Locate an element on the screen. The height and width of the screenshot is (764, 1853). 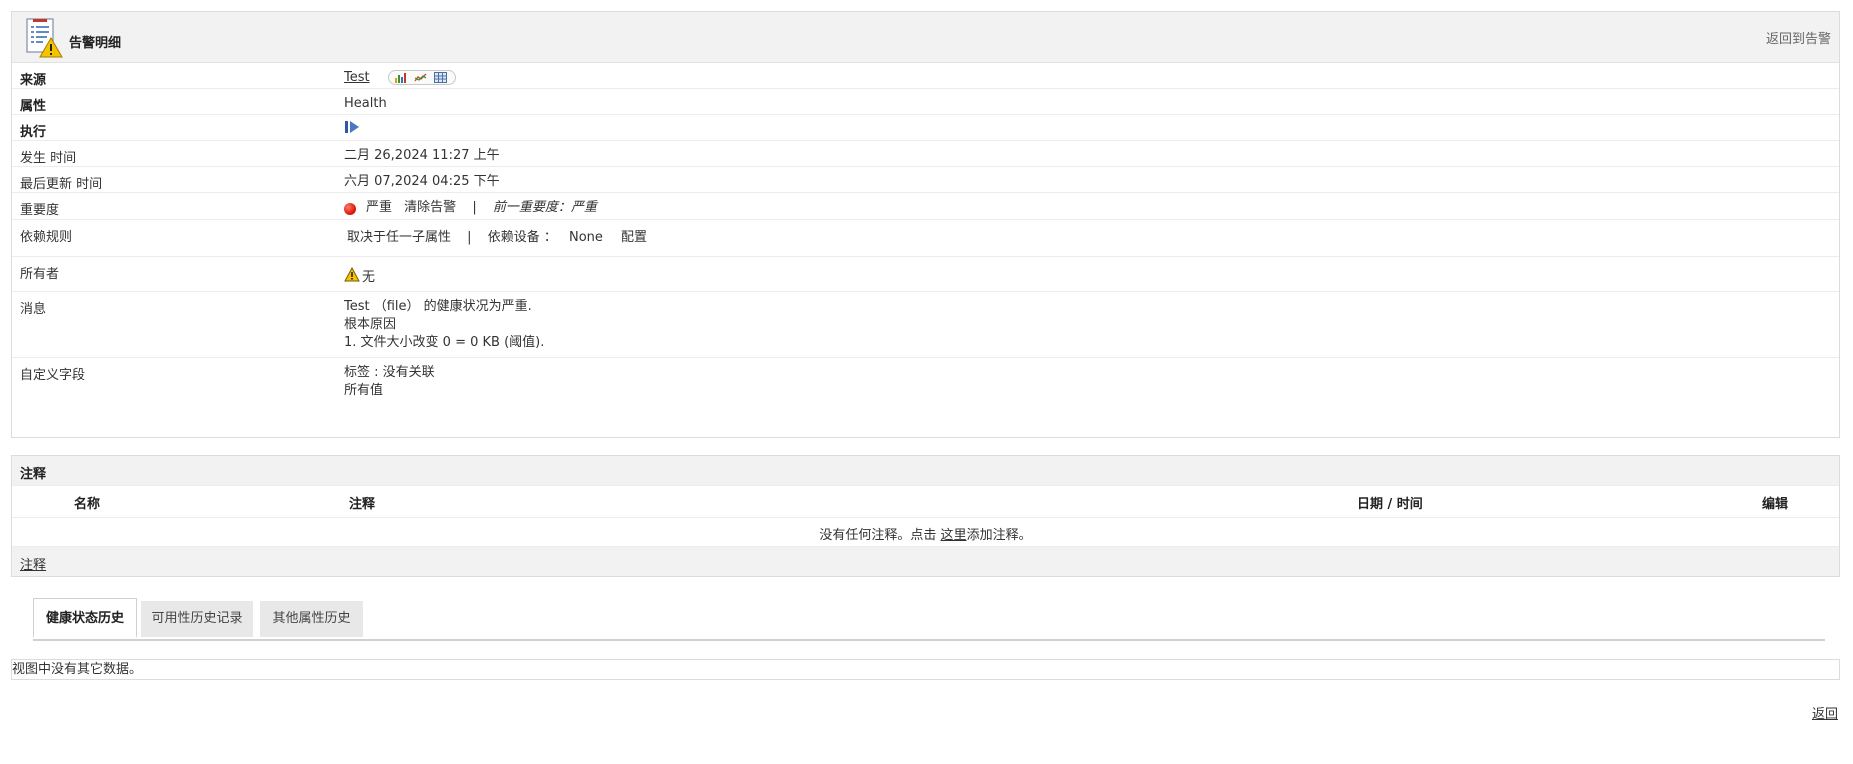
attribute-label: 属性 is located at coordinates (33, 106).